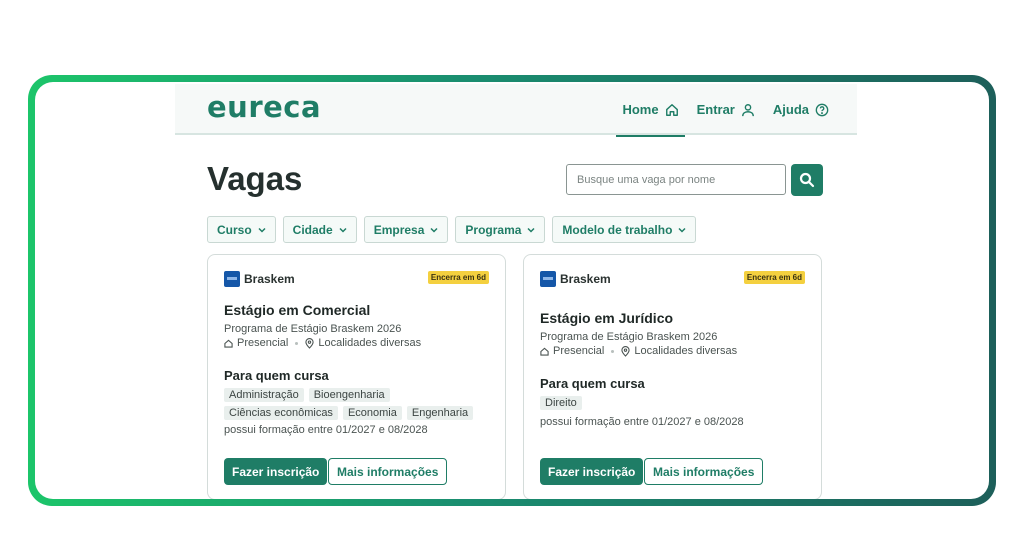  Describe the element at coordinates (264, 395) in the screenshot. I see `course-tag: Administração` at that location.